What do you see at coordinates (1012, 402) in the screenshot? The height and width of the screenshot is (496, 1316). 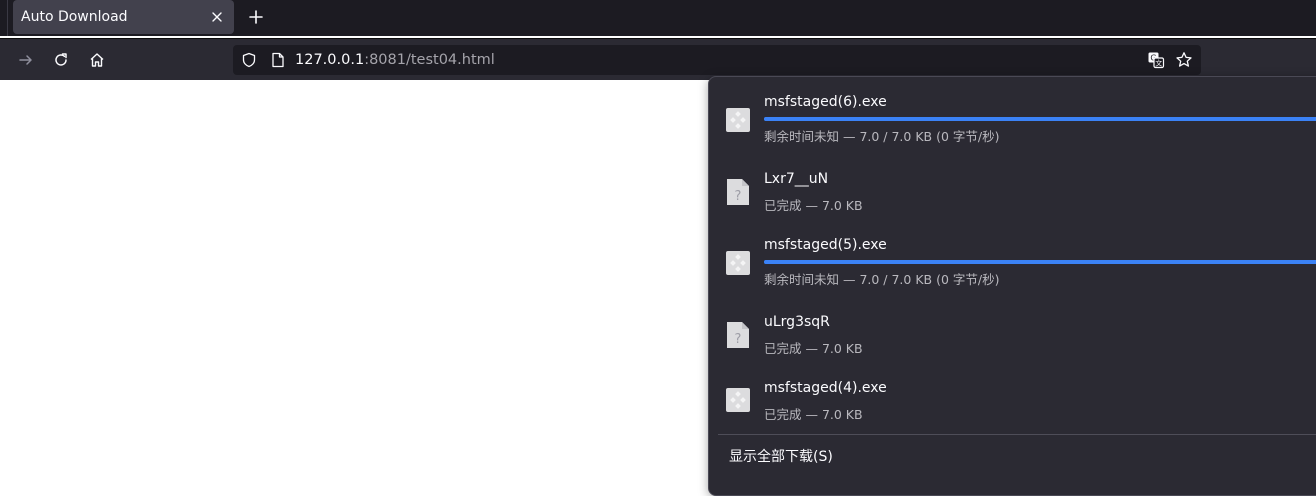 I see `download-item: msfstaged(4).exe 已完成 — 7.0 KB` at bounding box center [1012, 402].